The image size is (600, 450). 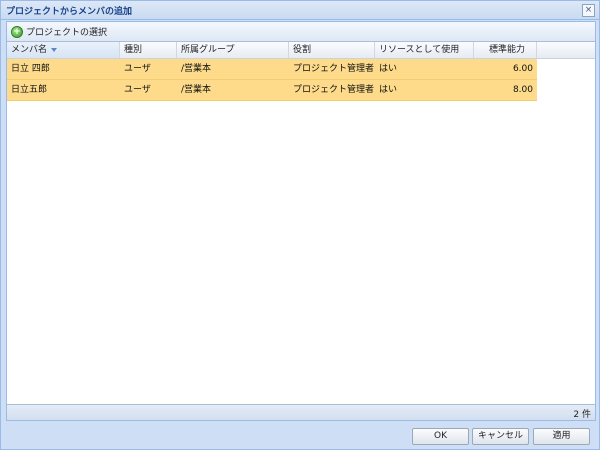 I want to click on select-project-button: + プロジェクトの選択, so click(x=59, y=31).